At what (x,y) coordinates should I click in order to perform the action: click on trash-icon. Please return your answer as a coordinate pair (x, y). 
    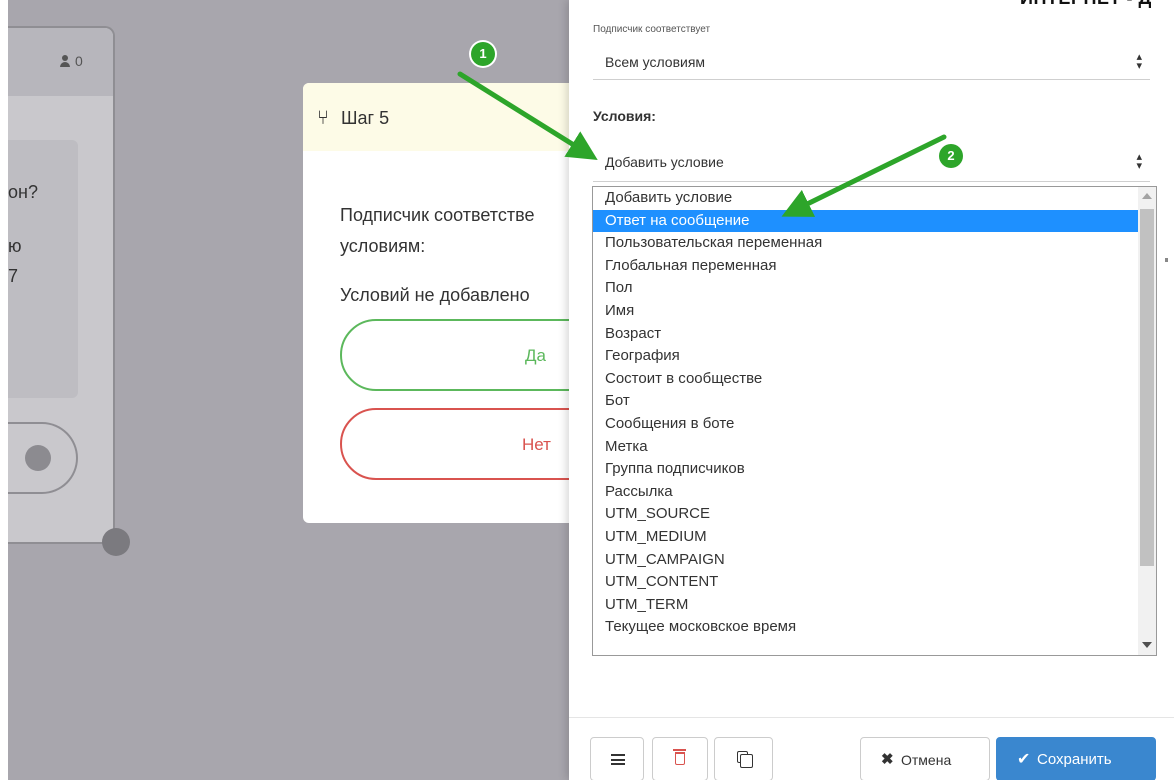
    Looking at the image, I should click on (679, 757).